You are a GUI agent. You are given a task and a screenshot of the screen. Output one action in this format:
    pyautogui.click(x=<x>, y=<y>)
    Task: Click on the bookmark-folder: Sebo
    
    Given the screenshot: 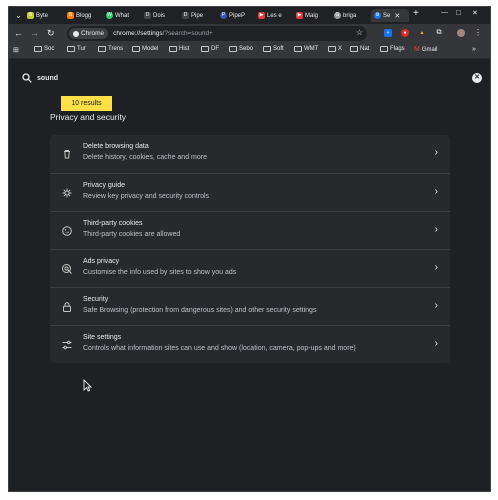 What is the action you would take?
    pyautogui.click(x=241, y=49)
    